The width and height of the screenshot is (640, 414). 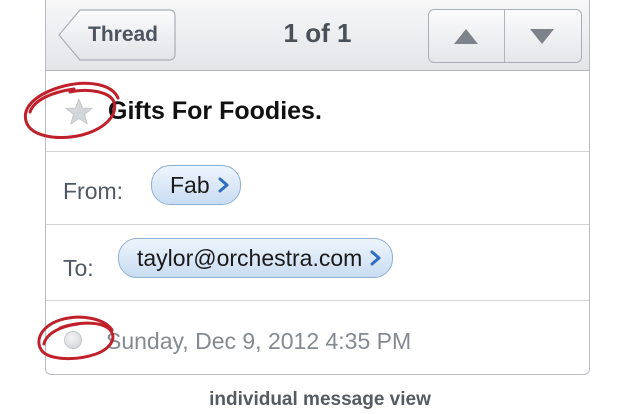 I want to click on from-row: From: Fab, so click(x=317, y=188).